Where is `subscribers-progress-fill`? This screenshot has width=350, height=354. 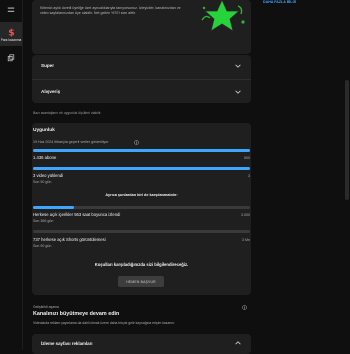
subscribers-progress-fill is located at coordinates (141, 150).